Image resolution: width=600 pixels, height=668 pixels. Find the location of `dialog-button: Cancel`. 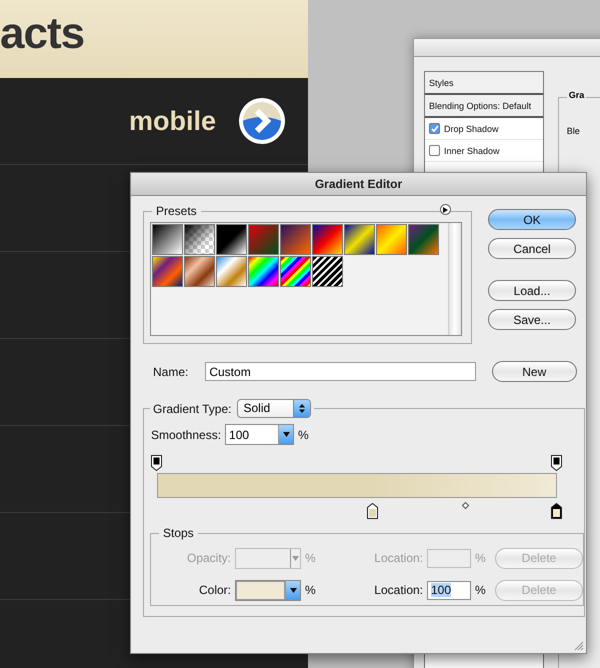

dialog-button: Cancel is located at coordinates (532, 248).